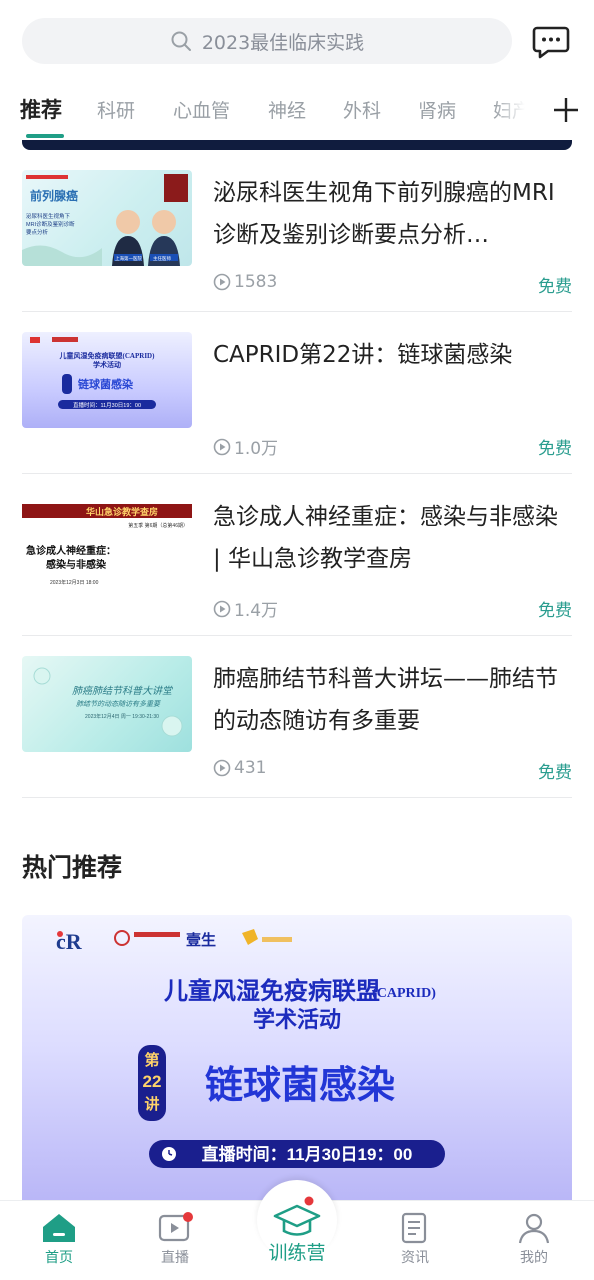 The height and width of the screenshot is (1280, 594). What do you see at coordinates (107, 364) in the screenshot?
I see `thumb-sub: 学术活动` at bounding box center [107, 364].